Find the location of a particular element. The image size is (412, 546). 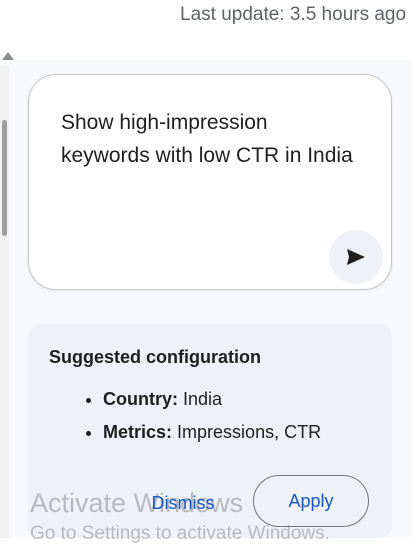

send-button is located at coordinates (356, 257).